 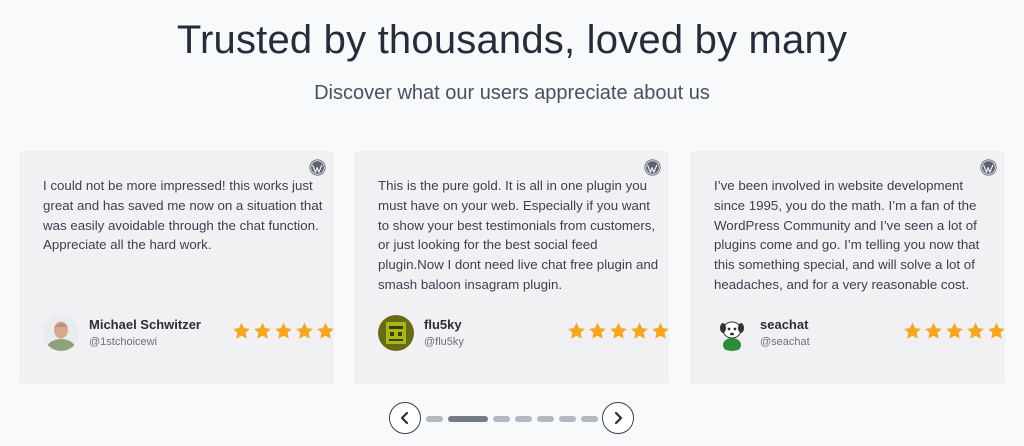 I want to click on chevron-left-icon, so click(x=404, y=418).